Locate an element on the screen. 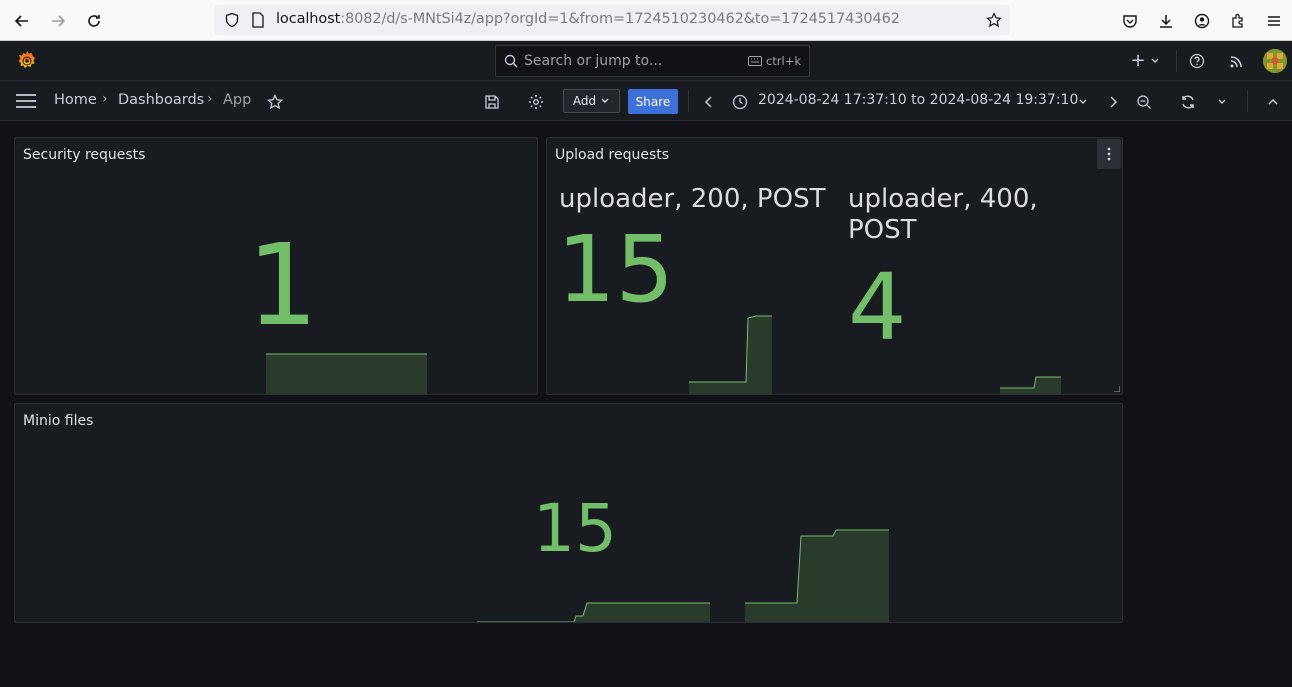 This screenshot has height=687, width=1292. time-shift-forward-icon is located at coordinates (1113, 102).